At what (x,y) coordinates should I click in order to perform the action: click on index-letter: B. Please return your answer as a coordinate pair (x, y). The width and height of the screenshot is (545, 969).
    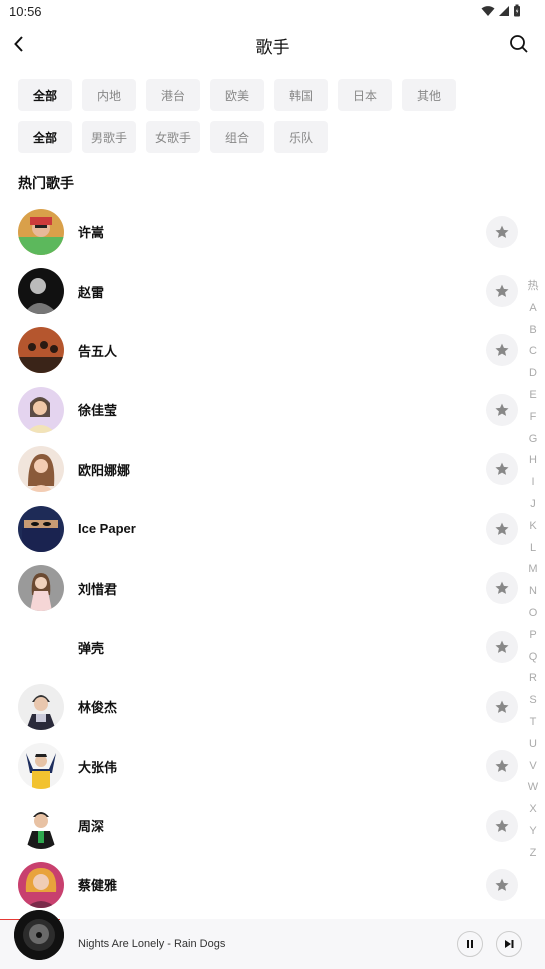
    Looking at the image, I should click on (532, 331).